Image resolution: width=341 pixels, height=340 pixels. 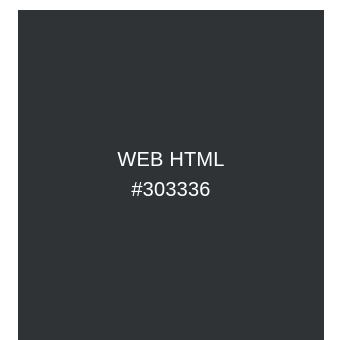 What do you see at coordinates (171, 190) in the screenshot?
I see `swatch-hex-code: #303336` at bounding box center [171, 190].